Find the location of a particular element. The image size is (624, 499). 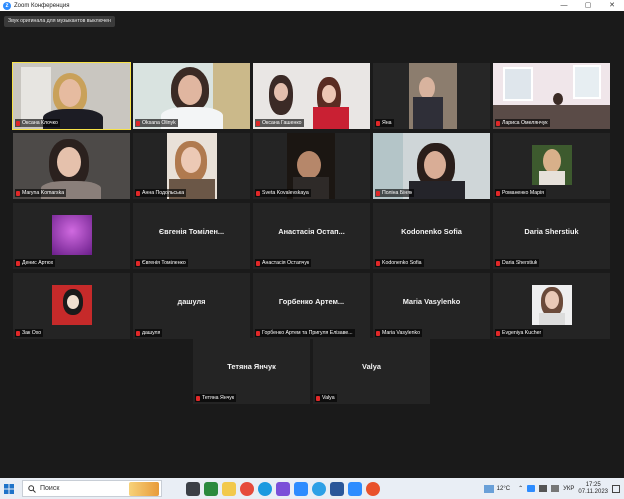

maximize-button: ▢ is located at coordinates (588, 5).